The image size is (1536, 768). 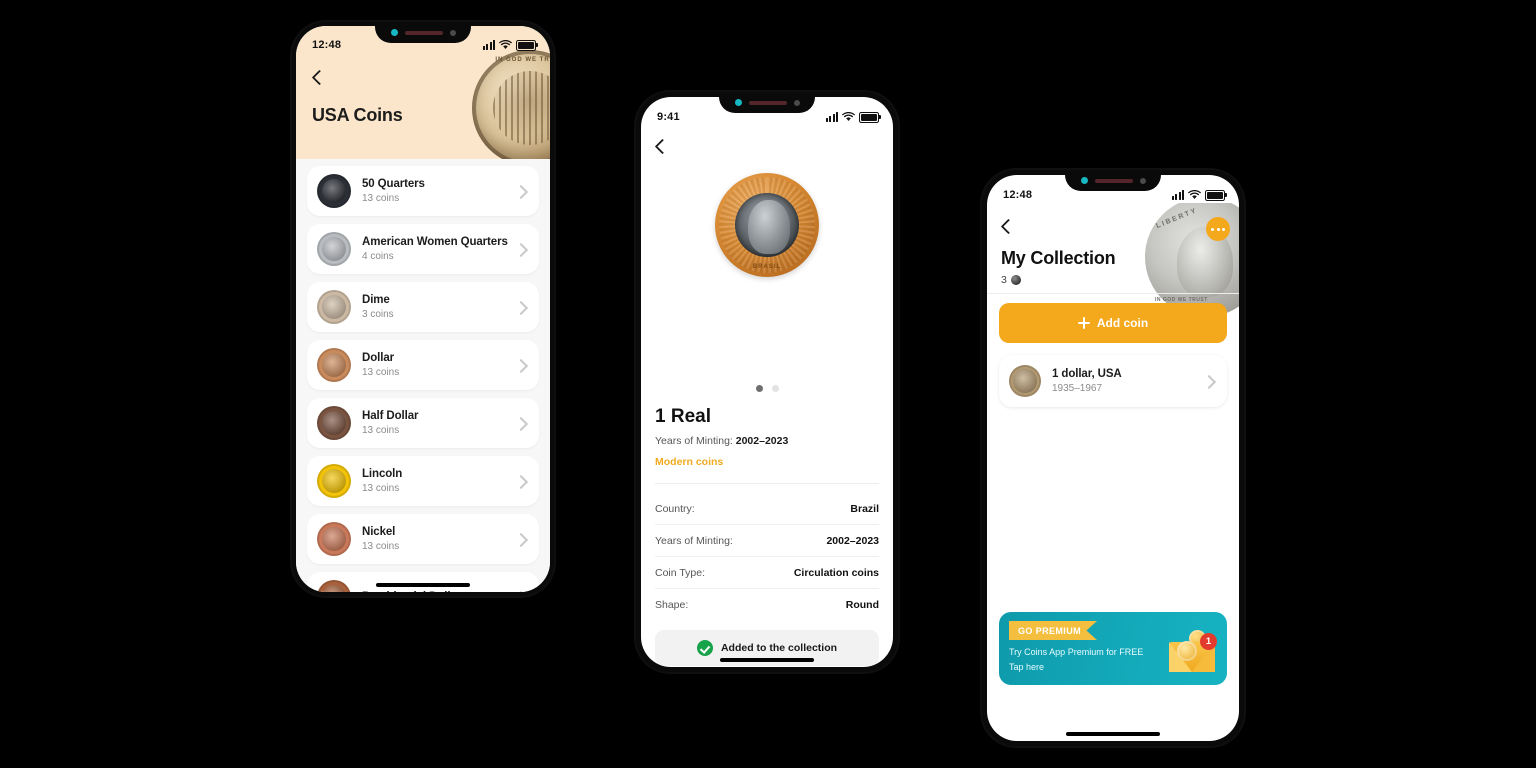 I want to click on list-item: Lincoln 13 coins, so click(x=423, y=481).